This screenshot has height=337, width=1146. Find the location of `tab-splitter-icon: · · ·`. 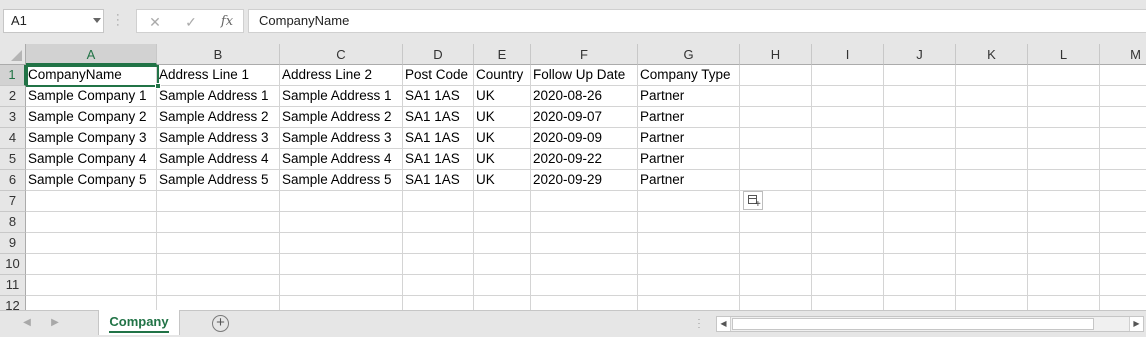

tab-splitter-icon: · · · is located at coordinates (699, 323).